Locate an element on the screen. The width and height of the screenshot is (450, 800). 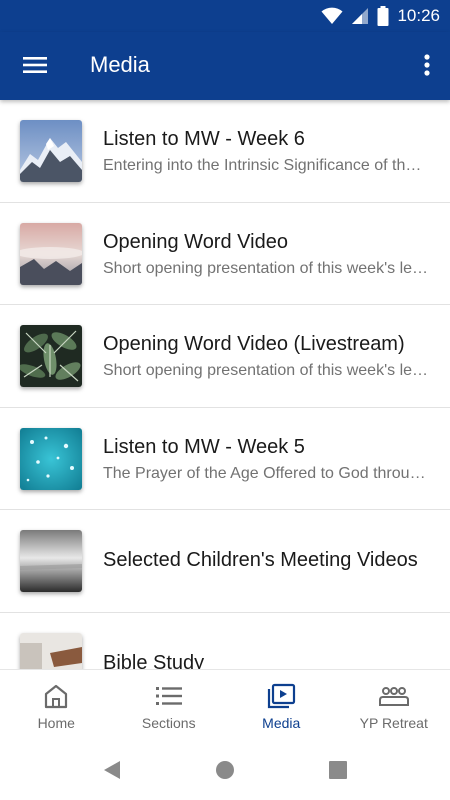
recents-square-icon is located at coordinates (338, 770).